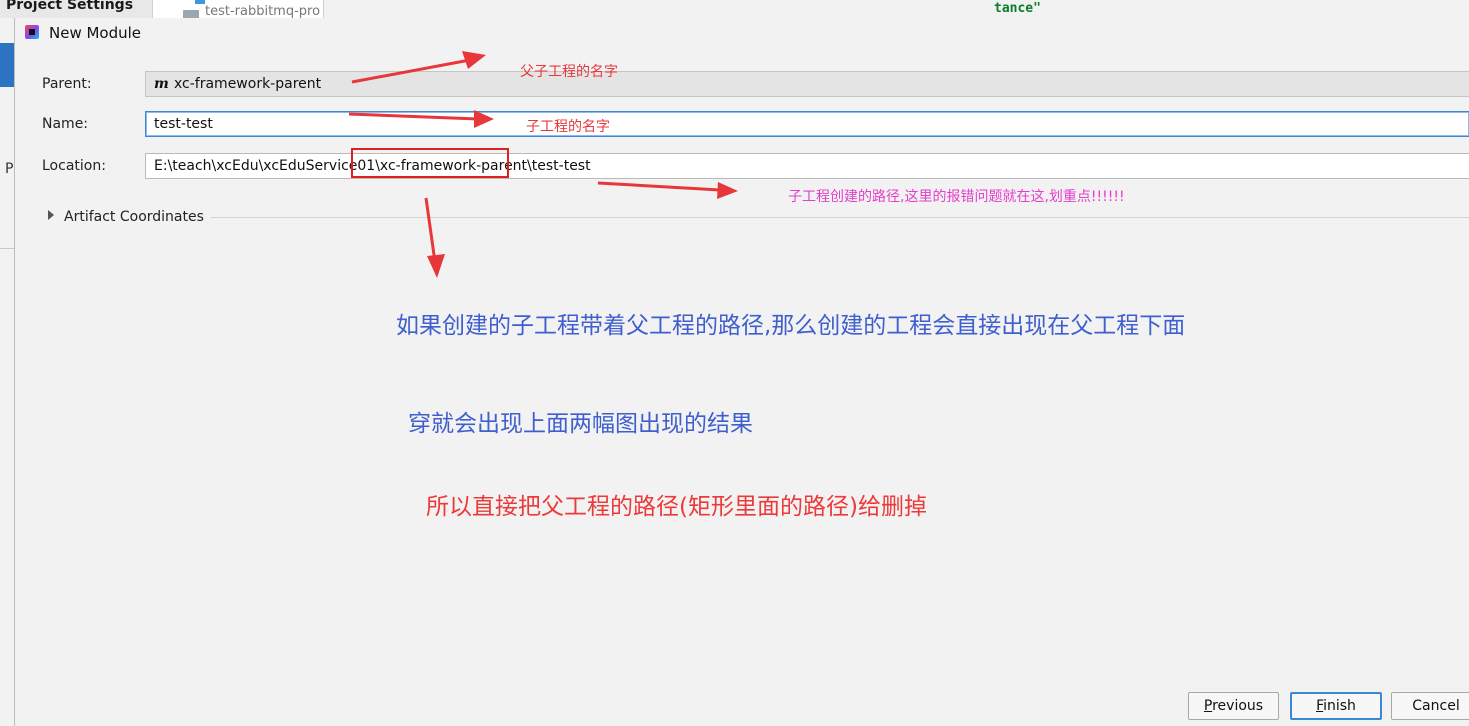  I want to click on finish-button: Finish, so click(1336, 706).